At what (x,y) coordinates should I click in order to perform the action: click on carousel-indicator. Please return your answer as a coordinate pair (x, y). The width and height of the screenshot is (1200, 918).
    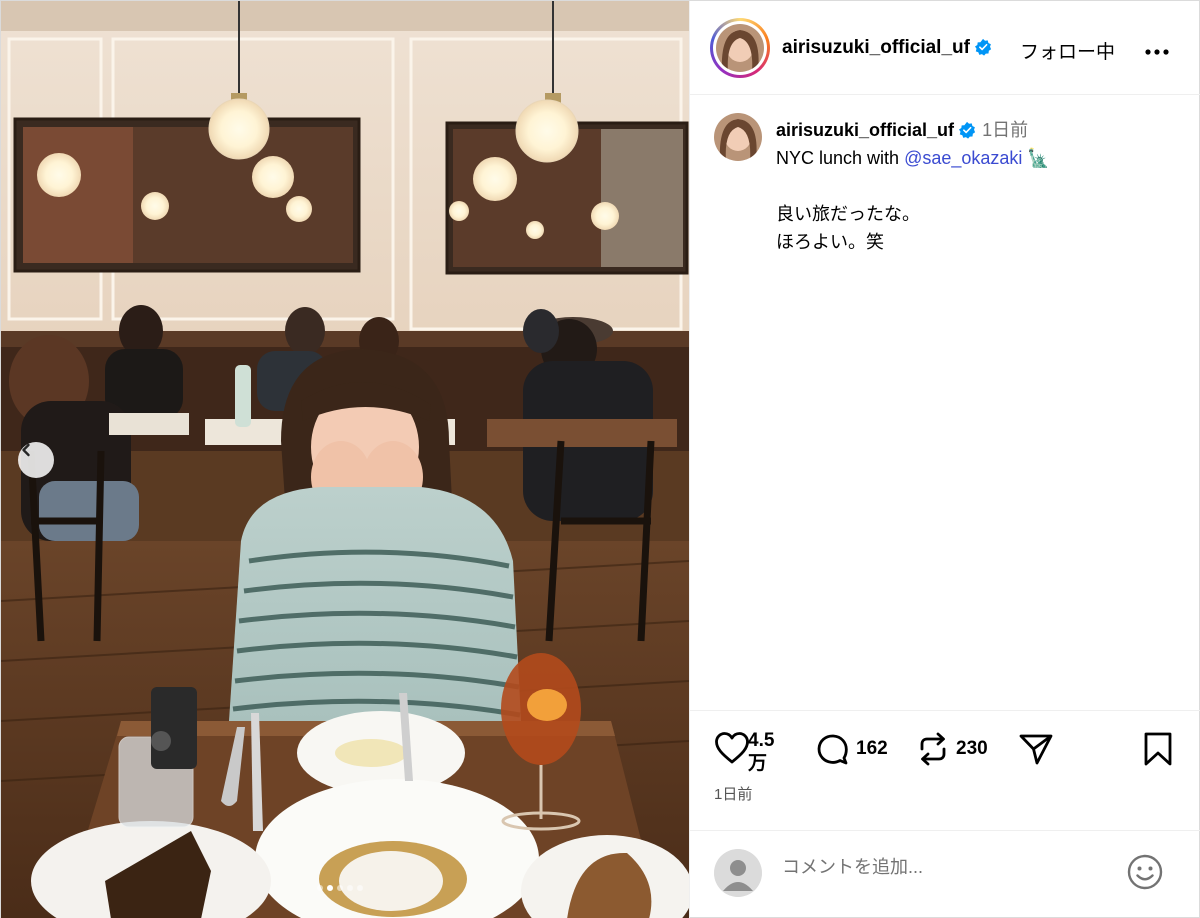
    Looking at the image, I should click on (340, 888).